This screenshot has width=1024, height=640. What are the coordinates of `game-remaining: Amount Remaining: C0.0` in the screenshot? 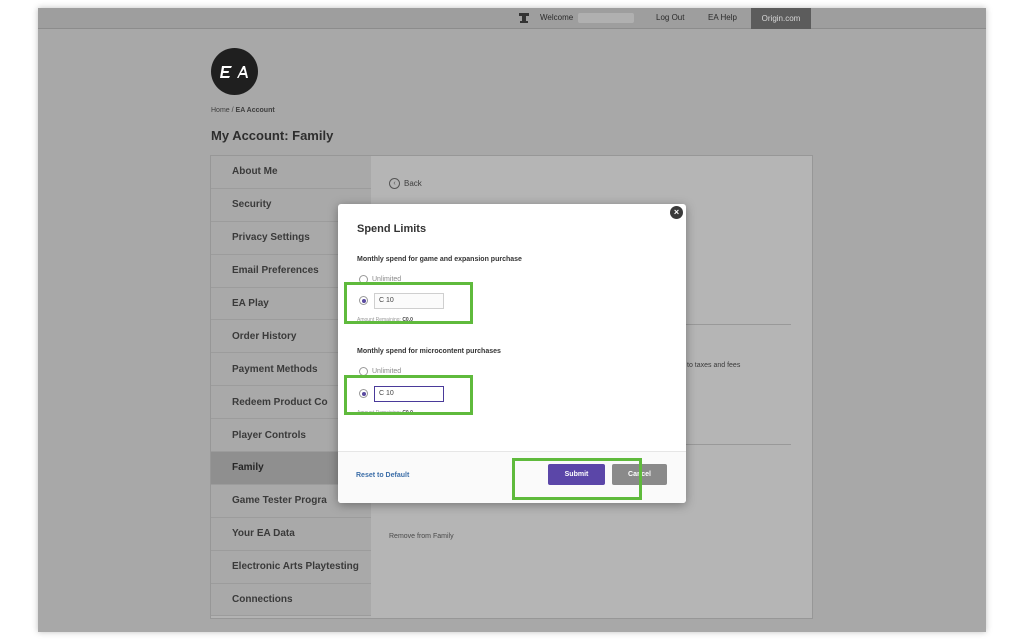 It's located at (385, 320).